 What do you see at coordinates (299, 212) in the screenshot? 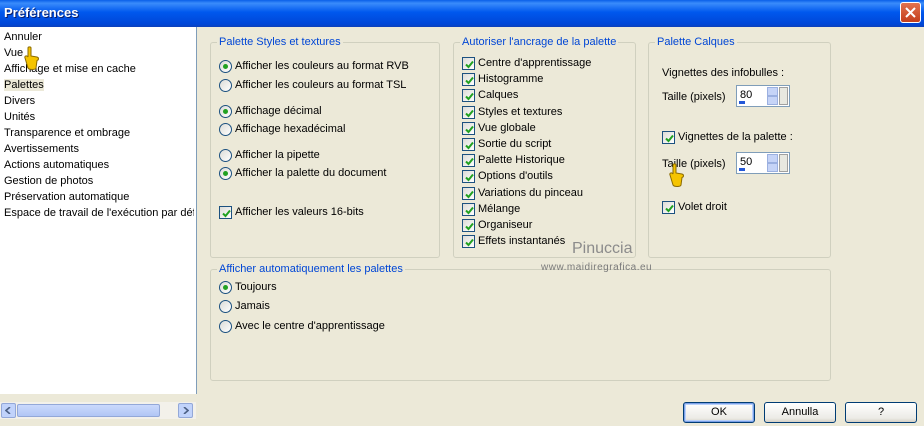
I see `option-label: Afficher les valeurs 16-bits` at bounding box center [299, 212].